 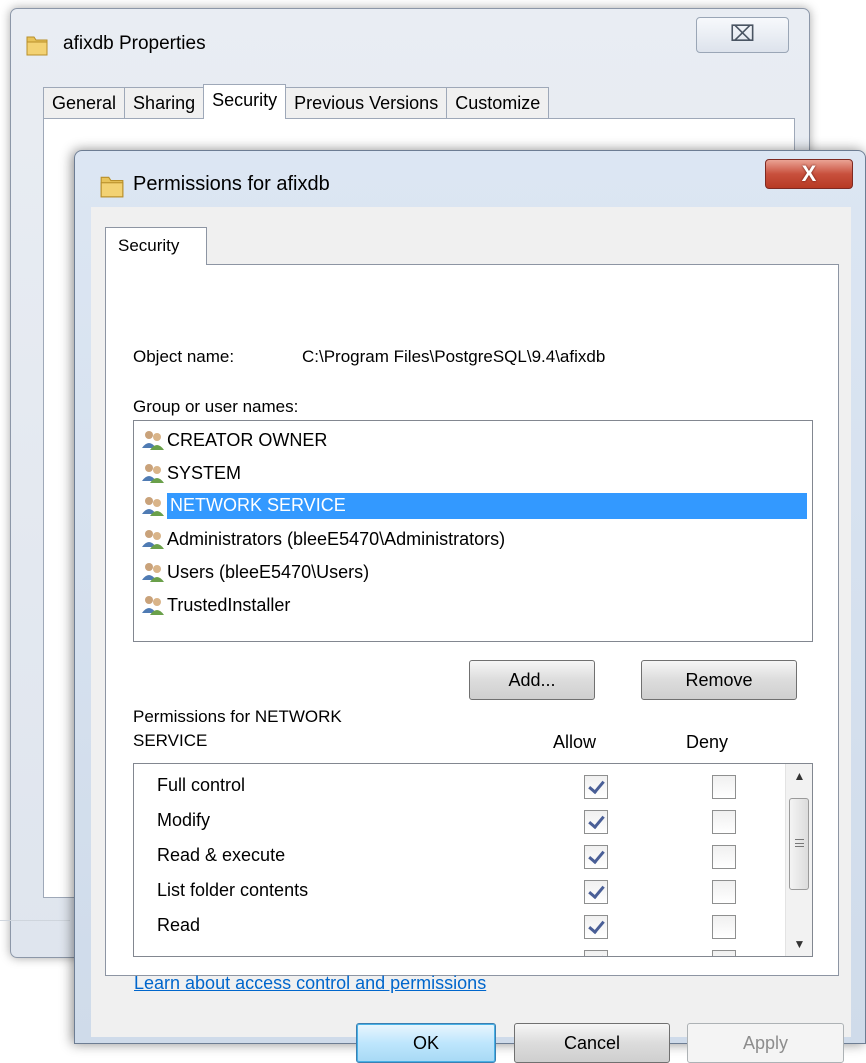 I want to click on remove-button: Remove, so click(x=719, y=680).